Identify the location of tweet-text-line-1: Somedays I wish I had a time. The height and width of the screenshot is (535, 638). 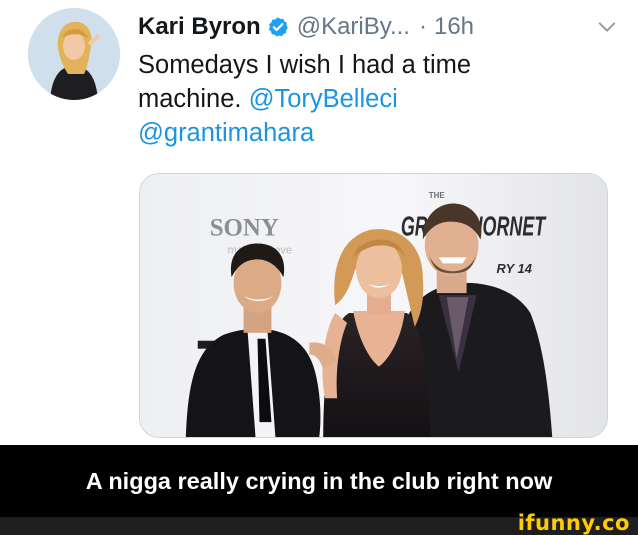
(378, 65).